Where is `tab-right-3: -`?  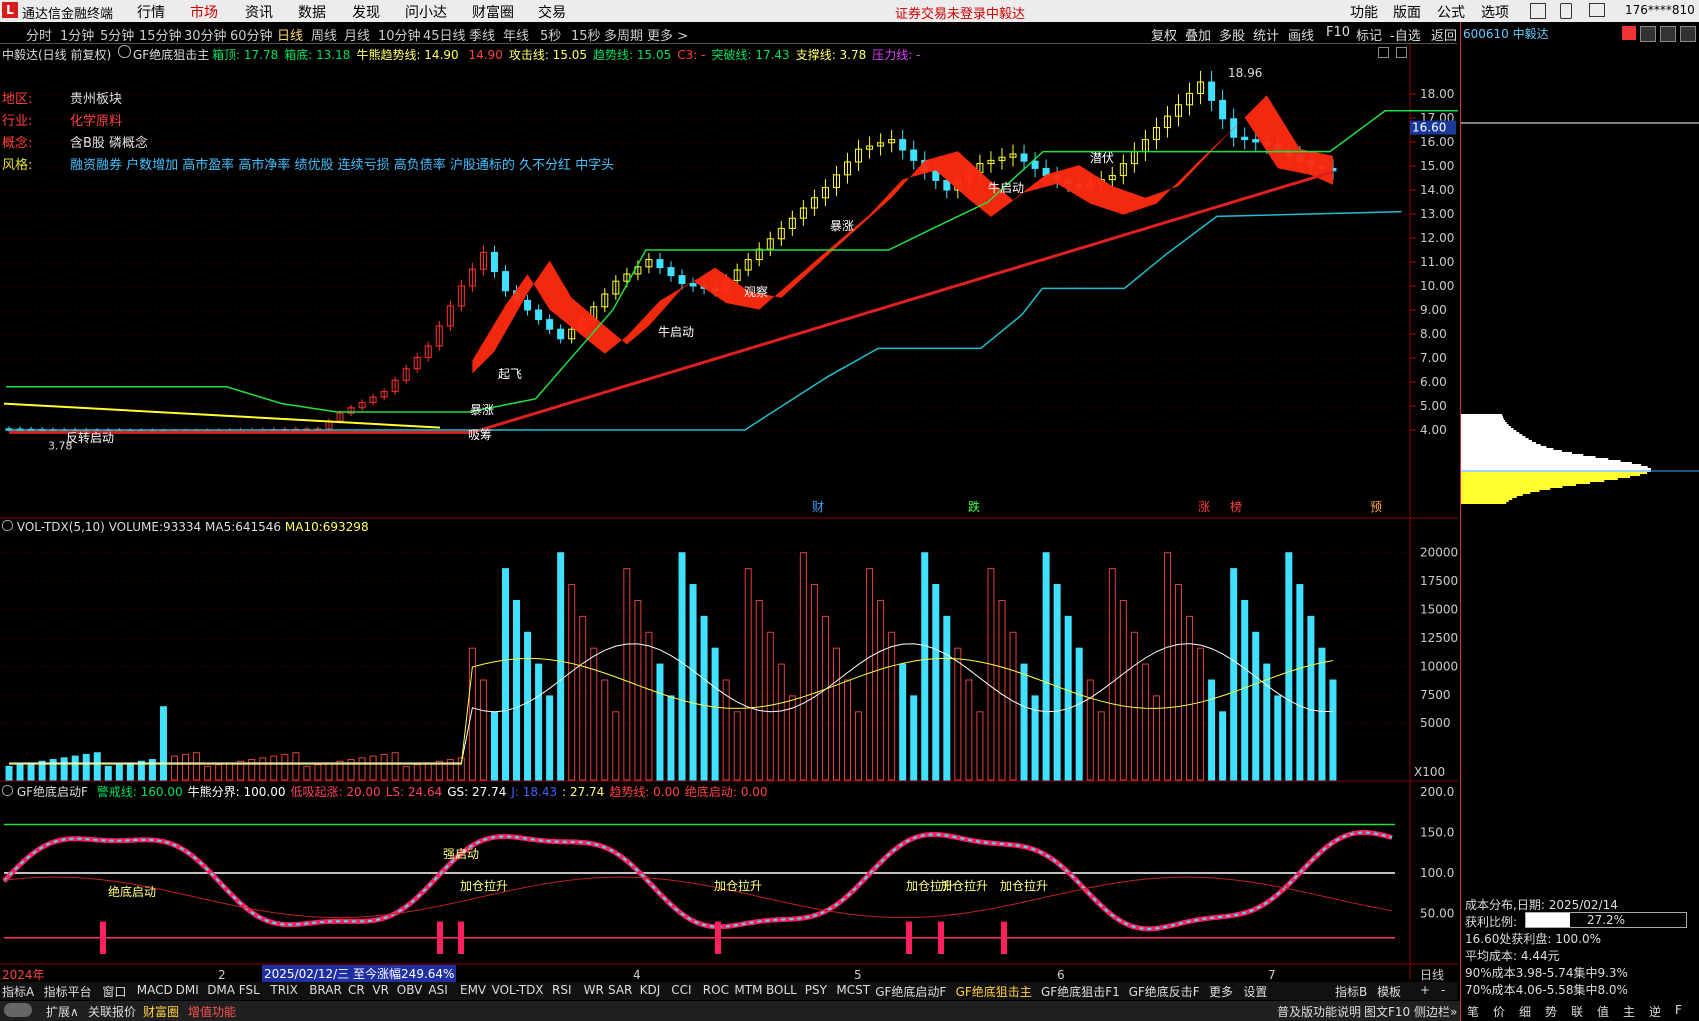
tab-right-3: - is located at coordinates (1443, 990).